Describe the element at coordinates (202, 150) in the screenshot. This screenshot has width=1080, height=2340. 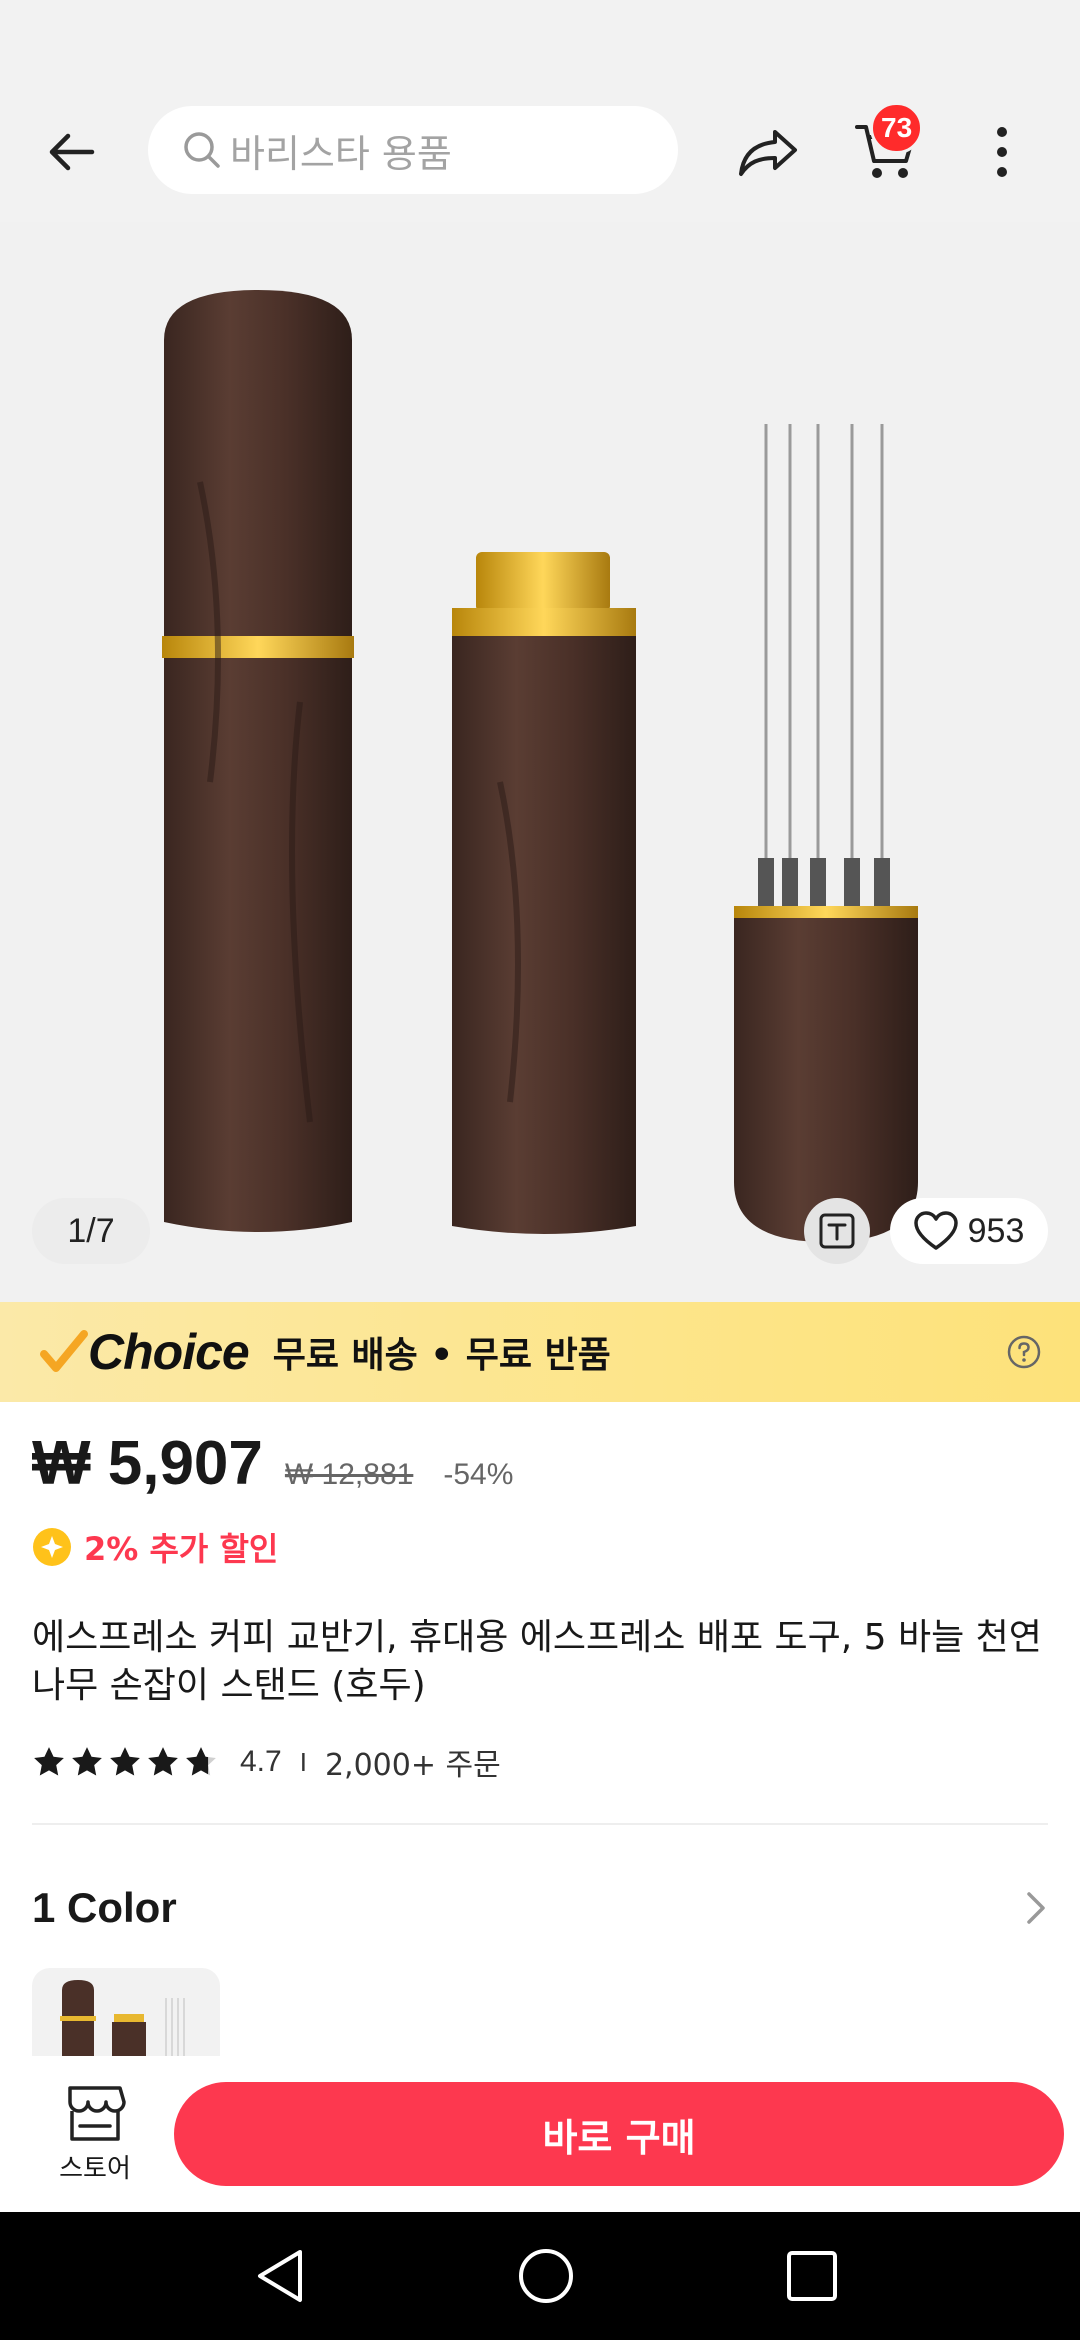
I see `search-icon` at that location.